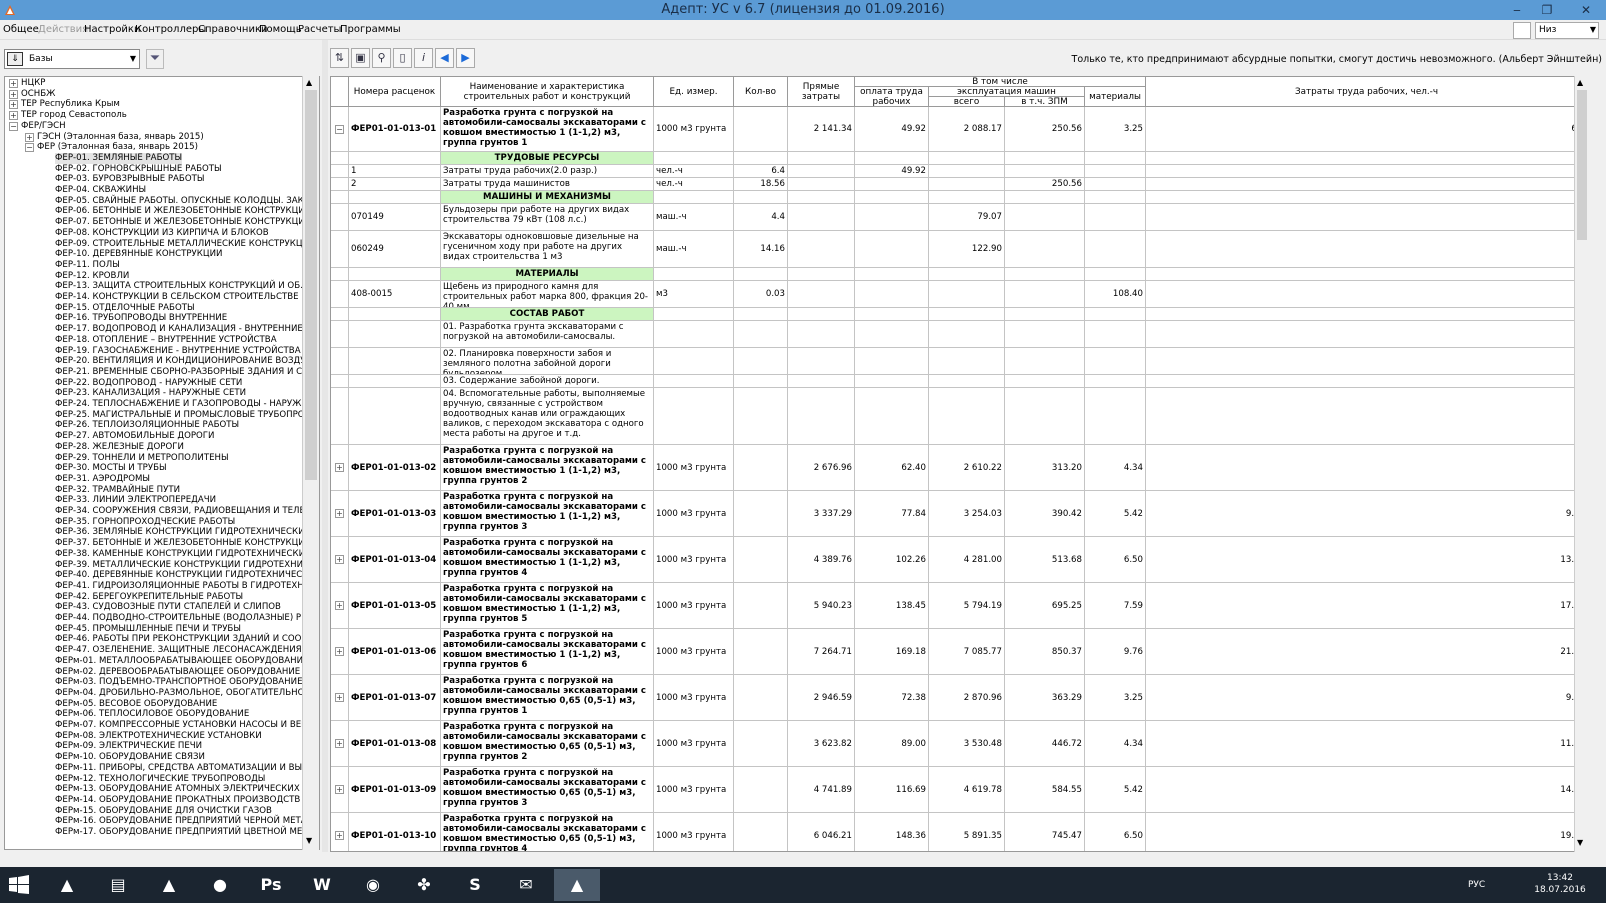 The width and height of the screenshot is (1606, 903). I want to click on tree-node: ФЕР-12. КРОВЛИ, so click(154, 276).